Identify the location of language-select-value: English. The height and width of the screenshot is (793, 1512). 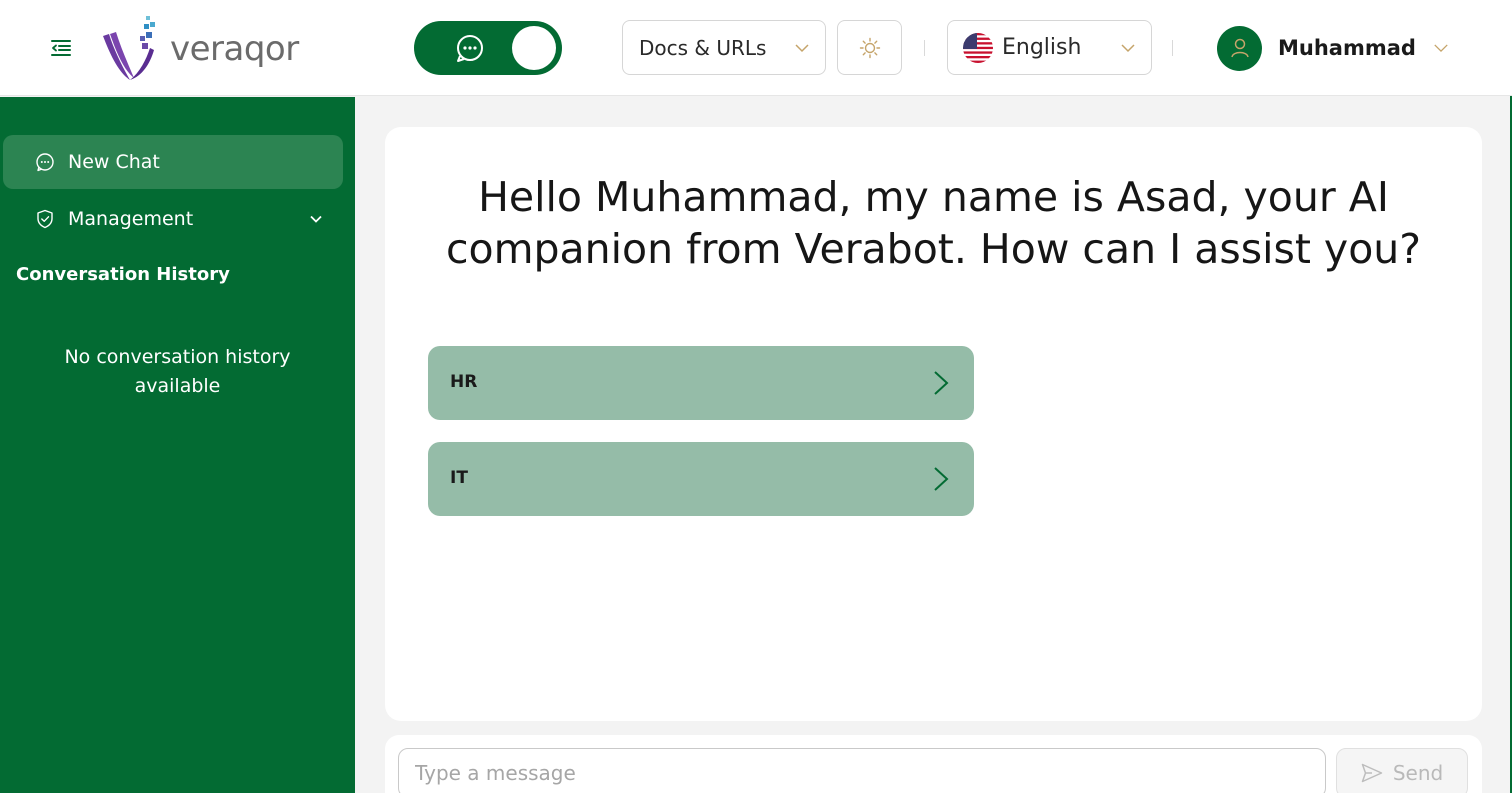
(1042, 47).